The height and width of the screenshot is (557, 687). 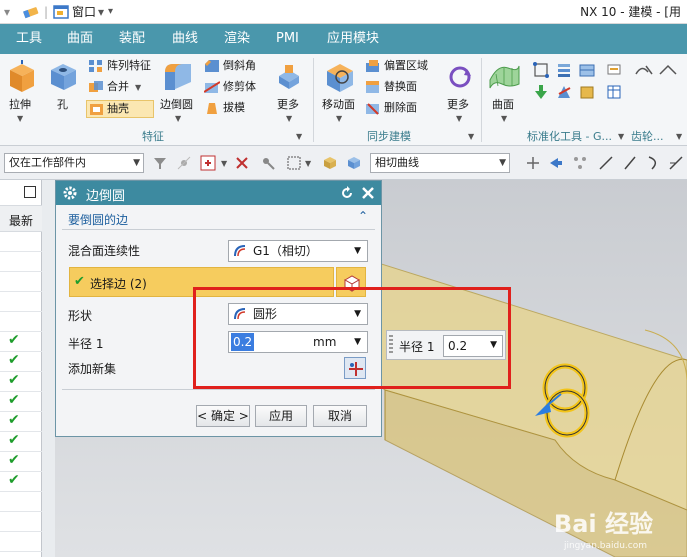 What do you see at coordinates (343, 163) in the screenshot?
I see `selection-toolbar: 仅在工作部件内 ▼ ▼ ▼ 相切曲线 ▼` at bounding box center [343, 163].